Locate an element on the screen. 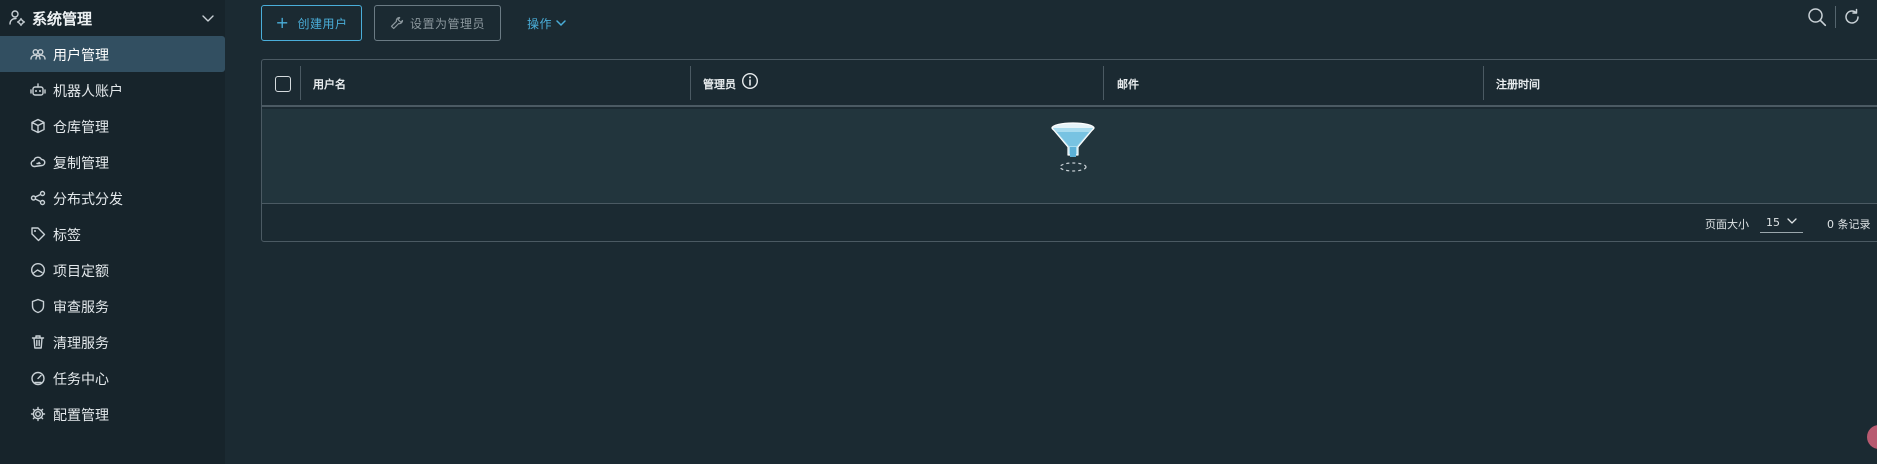 The height and width of the screenshot is (464, 1877). column-header-admin: 管理员 is located at coordinates (719, 84).